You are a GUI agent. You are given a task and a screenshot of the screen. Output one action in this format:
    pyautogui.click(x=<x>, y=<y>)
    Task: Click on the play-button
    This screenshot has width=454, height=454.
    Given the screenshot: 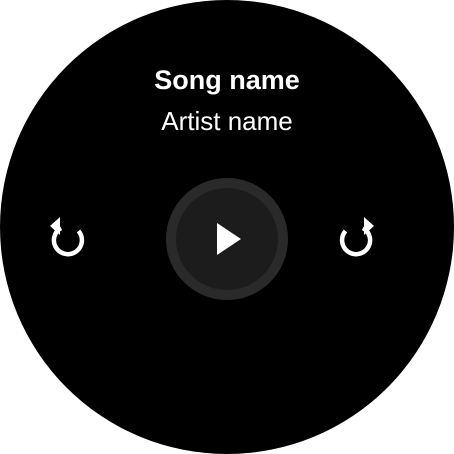 What is the action you would take?
    pyautogui.click(x=227, y=239)
    